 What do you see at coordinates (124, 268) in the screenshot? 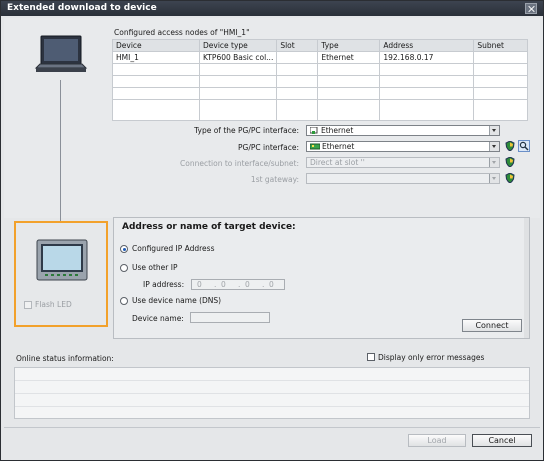
I see `other-ip-radio` at bounding box center [124, 268].